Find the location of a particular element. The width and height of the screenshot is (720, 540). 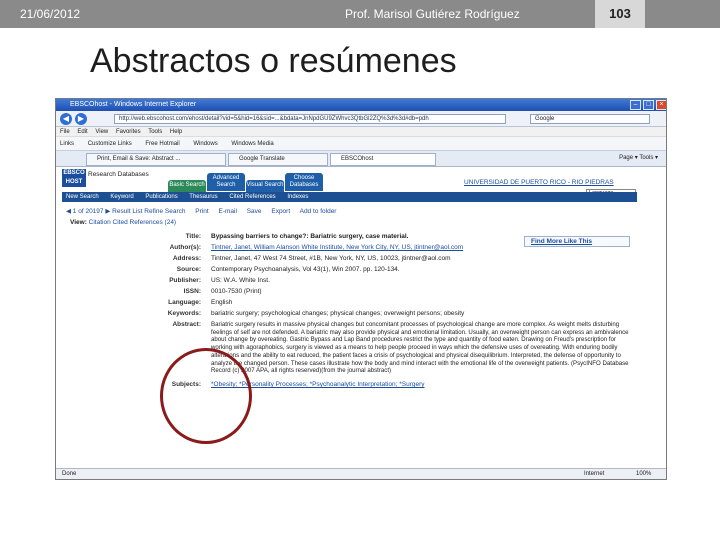

nav-item: Cited References is located at coordinates (252, 197).